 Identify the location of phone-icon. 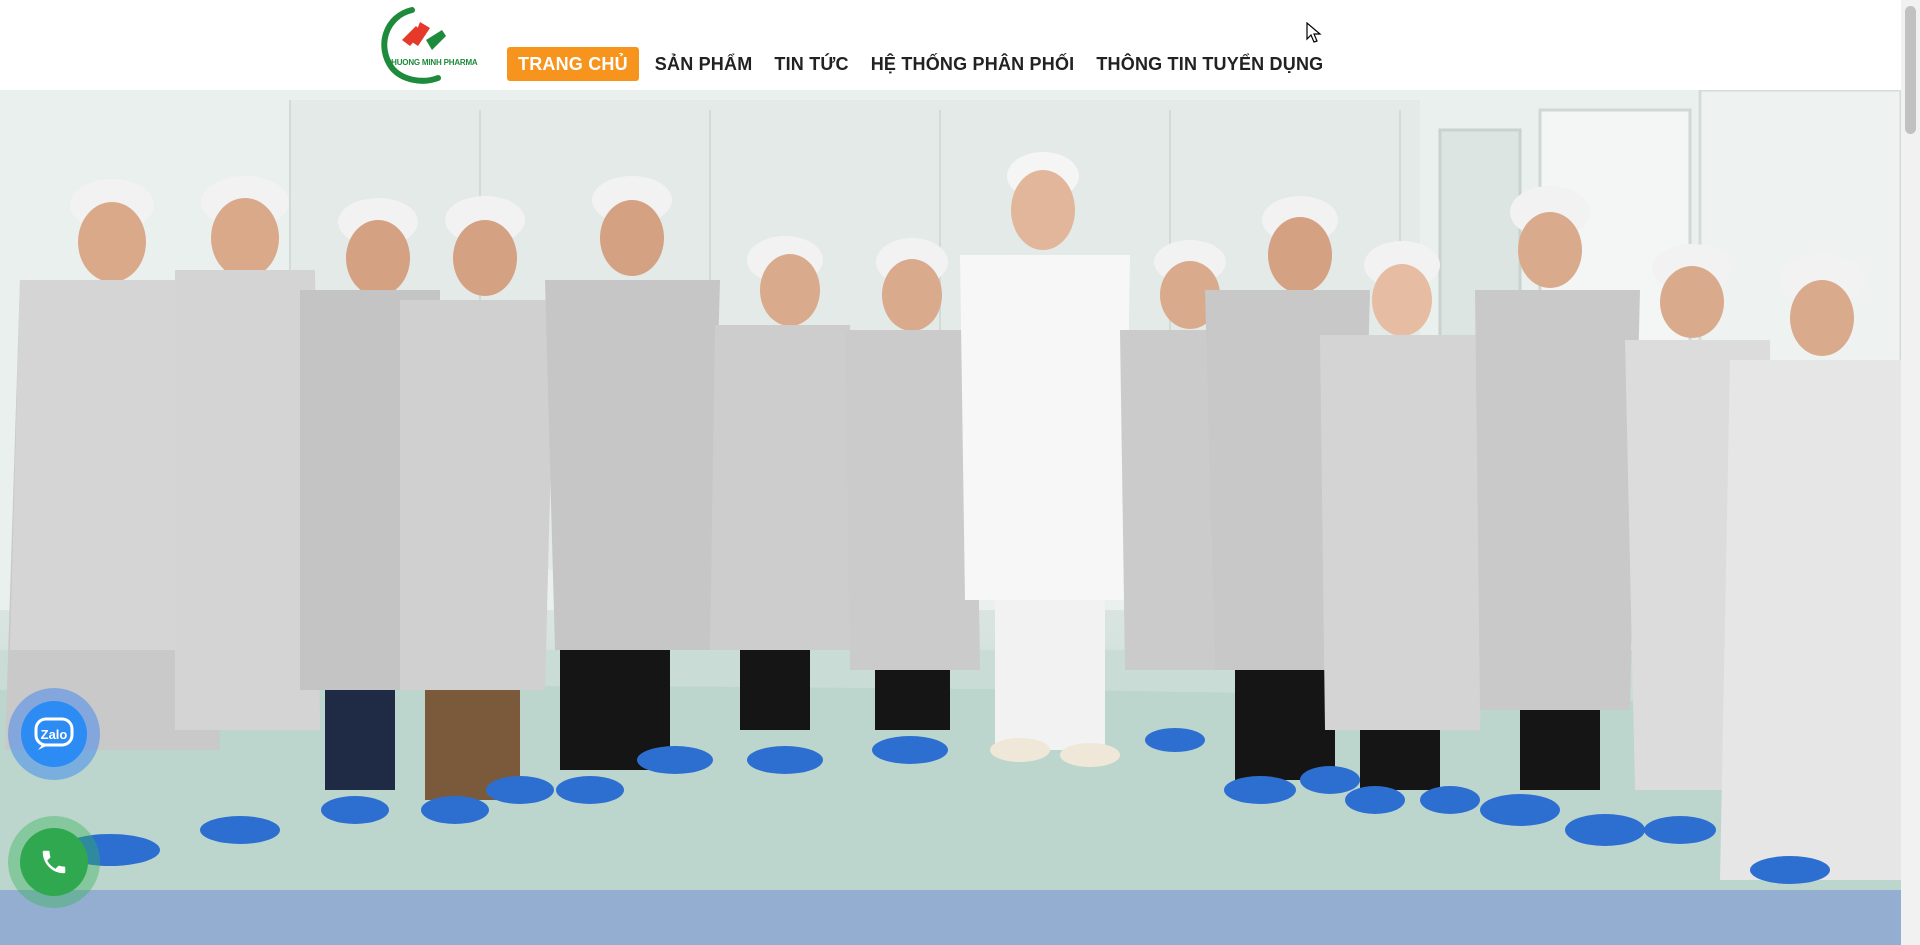
(54, 862).